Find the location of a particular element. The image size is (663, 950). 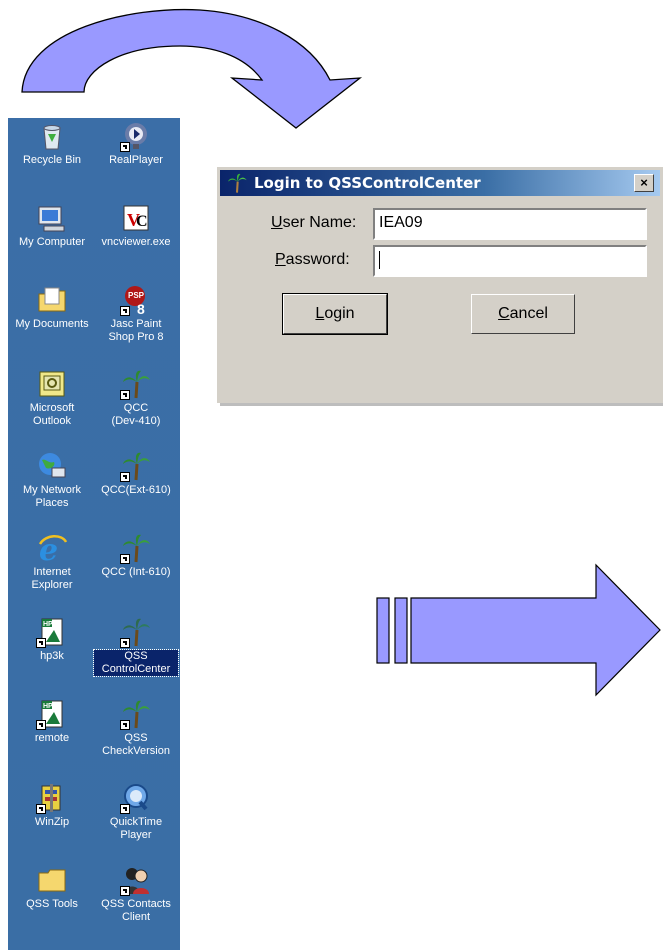

my-computer-icon is located at coordinates (52, 218).